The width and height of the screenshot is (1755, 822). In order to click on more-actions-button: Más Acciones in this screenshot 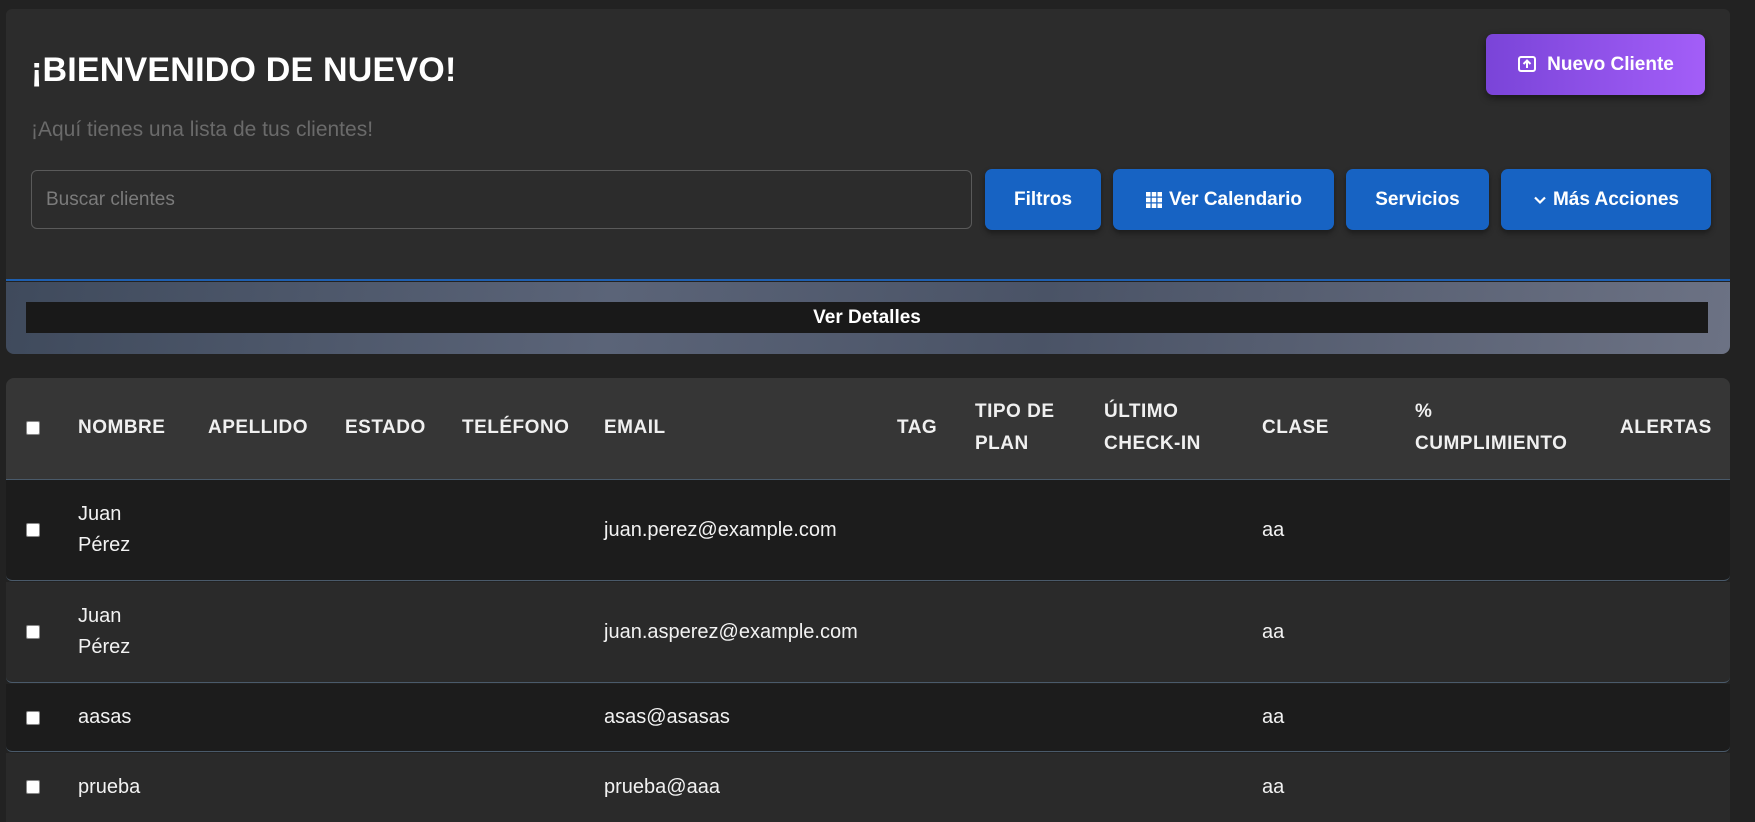, I will do `click(1606, 199)`.